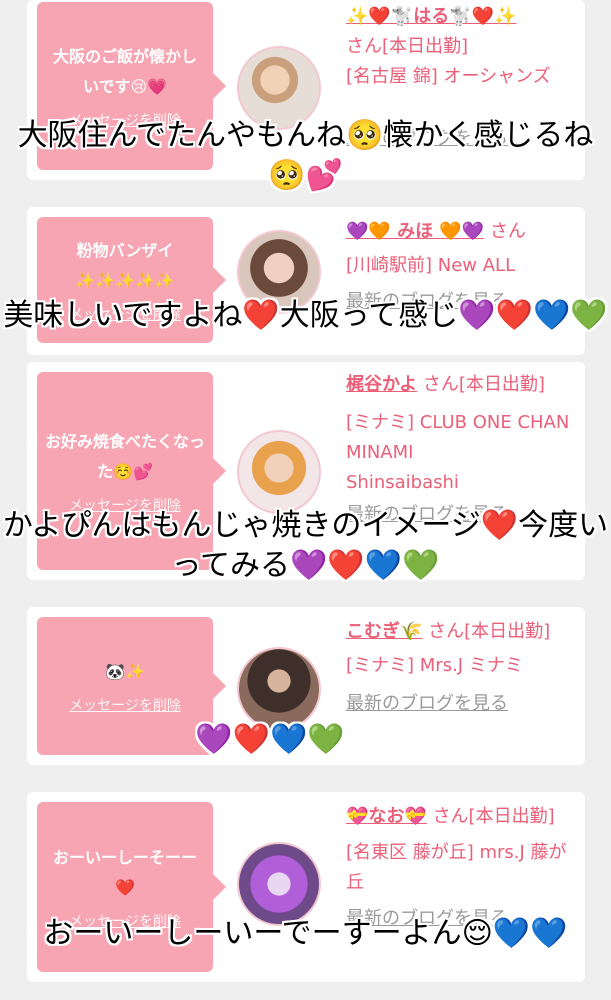  Describe the element at coordinates (305, 545) in the screenshot. I see `overlay-comment: かよぴんはもんじゃ焼きのイメージ❤️今度いってみる💜❤️💙💚` at that location.